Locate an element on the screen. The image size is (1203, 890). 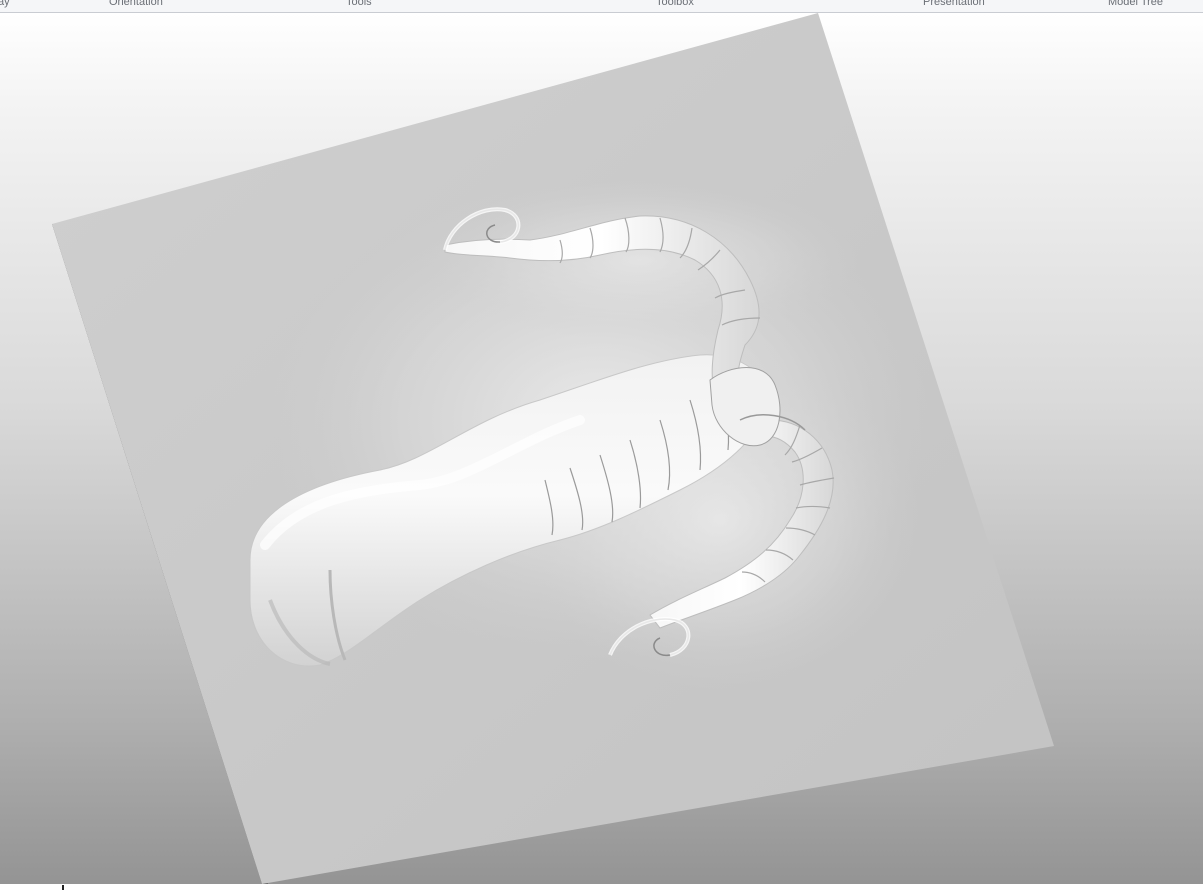
ribbon-group-orientation: Orientation is located at coordinates (136, 4).